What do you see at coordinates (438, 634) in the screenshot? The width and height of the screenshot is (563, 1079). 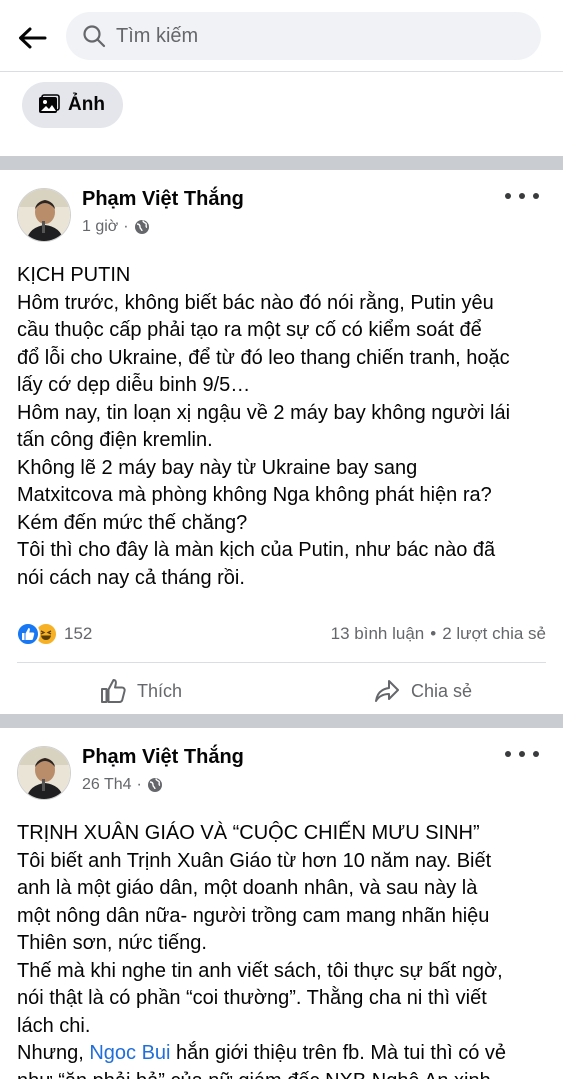 I see `engagement-counts: 13 bình luận • 2 lượt chia sẻ` at bounding box center [438, 634].